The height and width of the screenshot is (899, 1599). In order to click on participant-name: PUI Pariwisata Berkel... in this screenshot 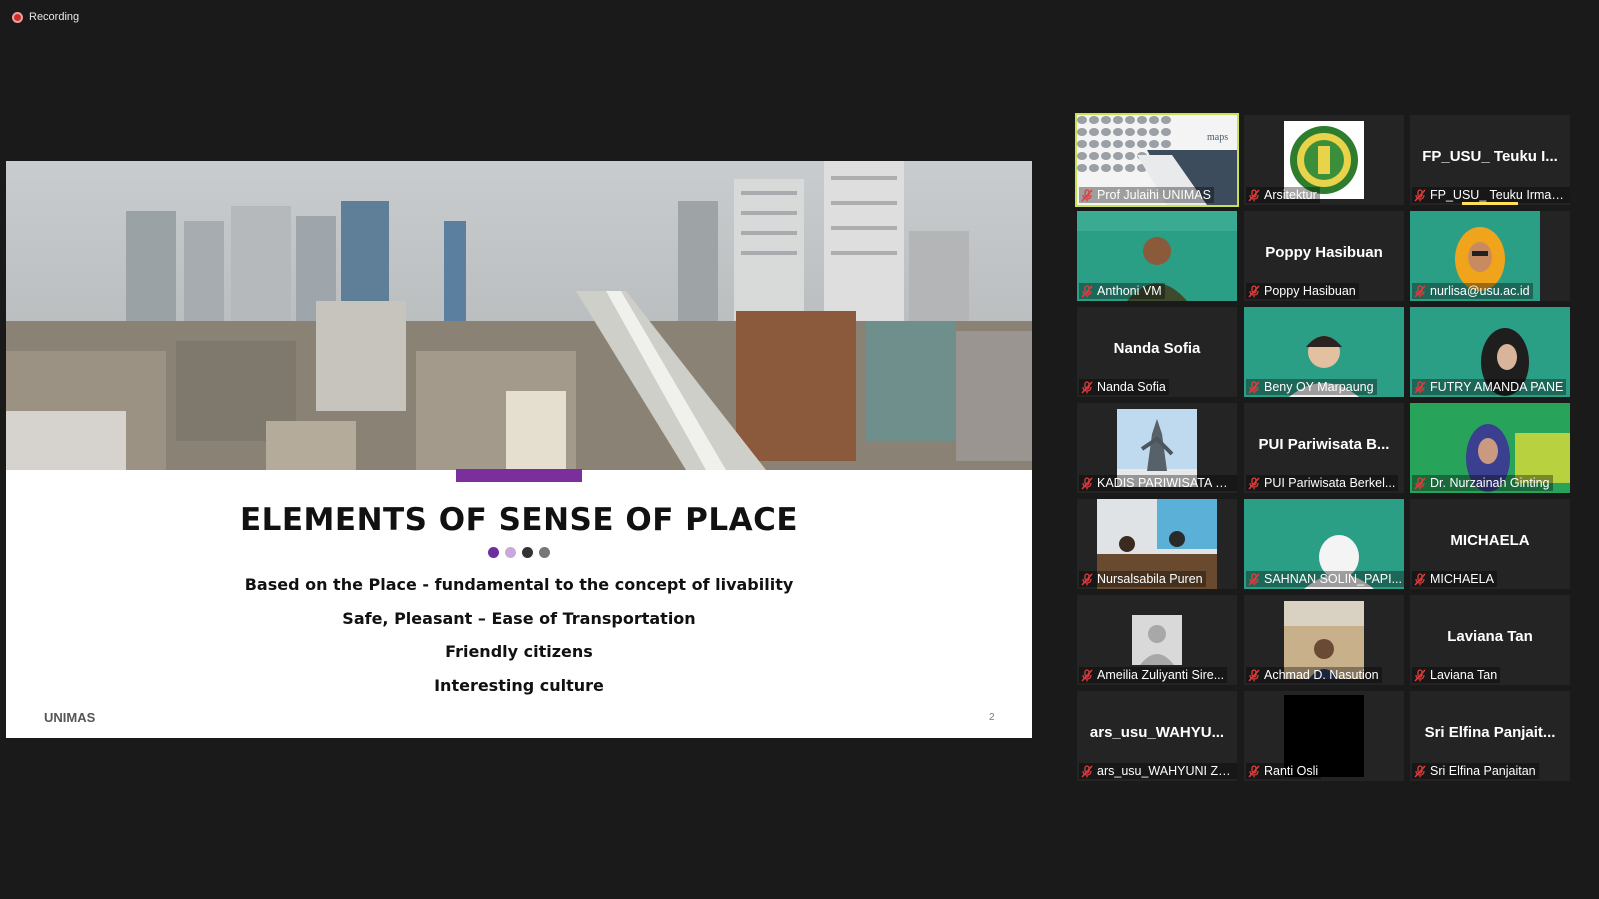, I will do `click(1330, 483)`.